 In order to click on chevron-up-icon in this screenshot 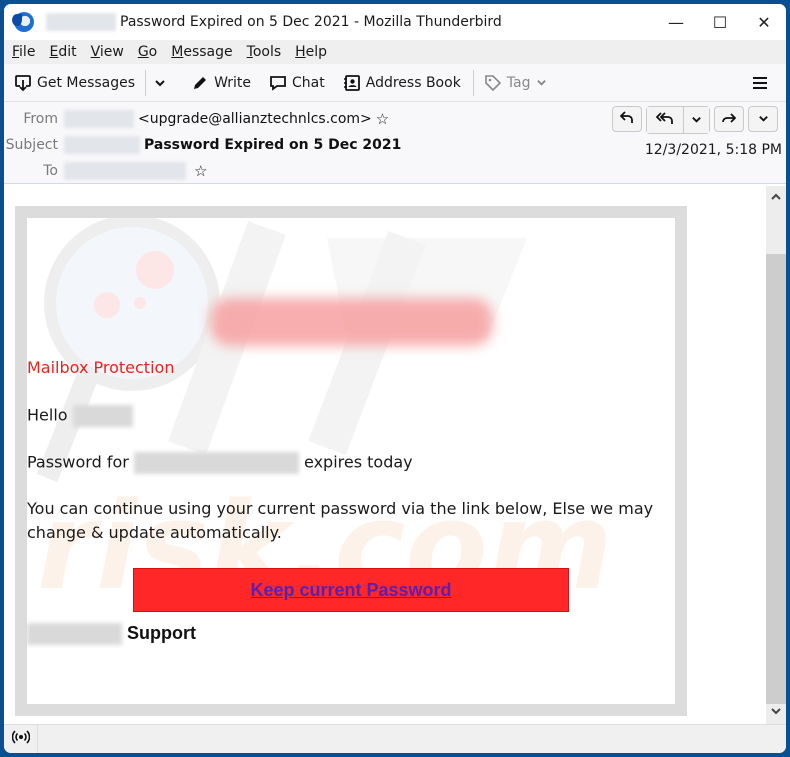, I will do `click(776, 198)`.